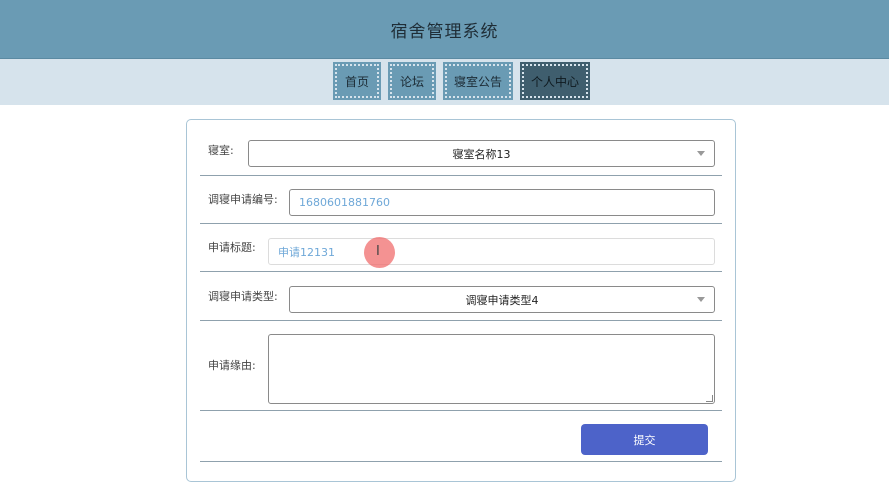  What do you see at coordinates (378, 251) in the screenshot?
I see `text-cursor-icon: I` at bounding box center [378, 251].